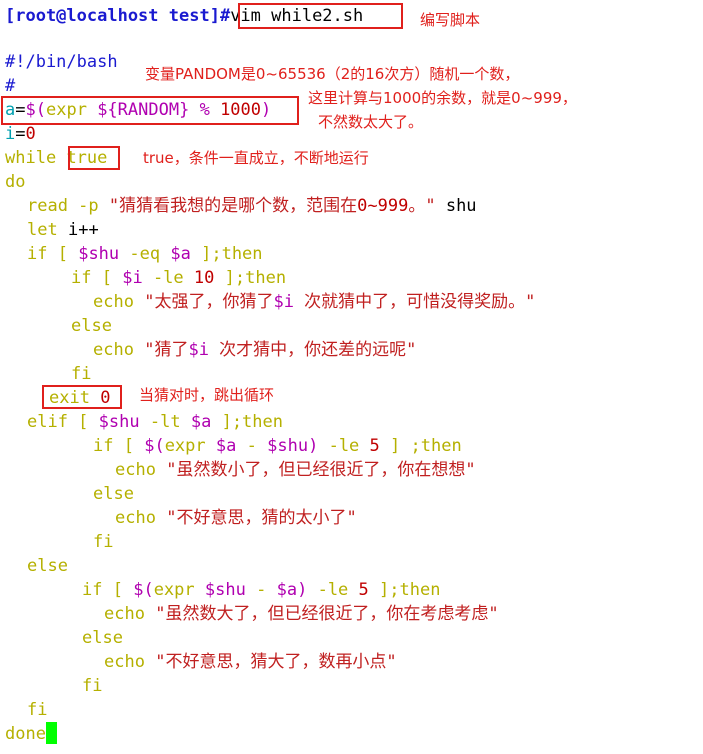  I want to click on annotation-random-1: 变量PANDOM是0~65536（2的16次方）随机一个数，, so click(332, 74).